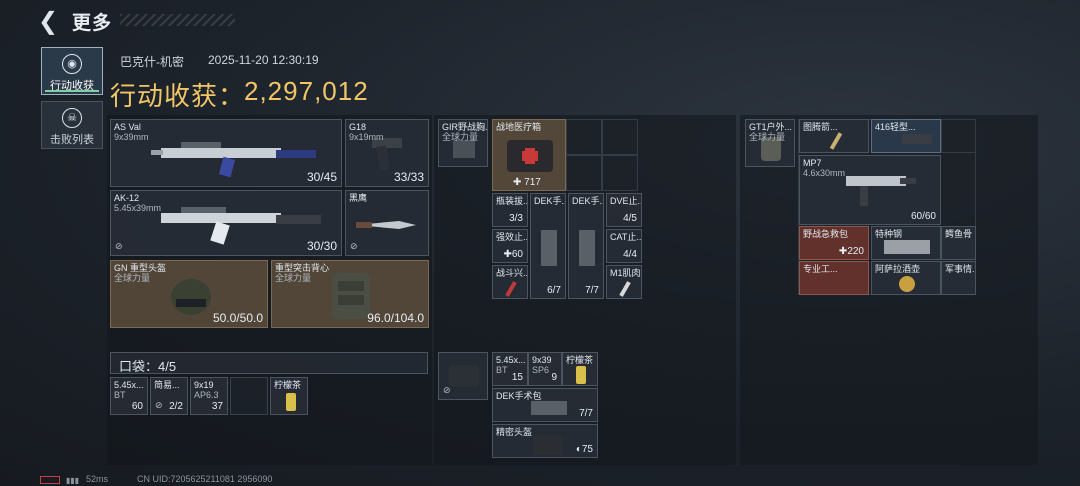 Image resolution: width=1080 pixels, height=486 pixels. Describe the element at coordinates (548, 445) in the screenshot. I see `case-icon` at that location.